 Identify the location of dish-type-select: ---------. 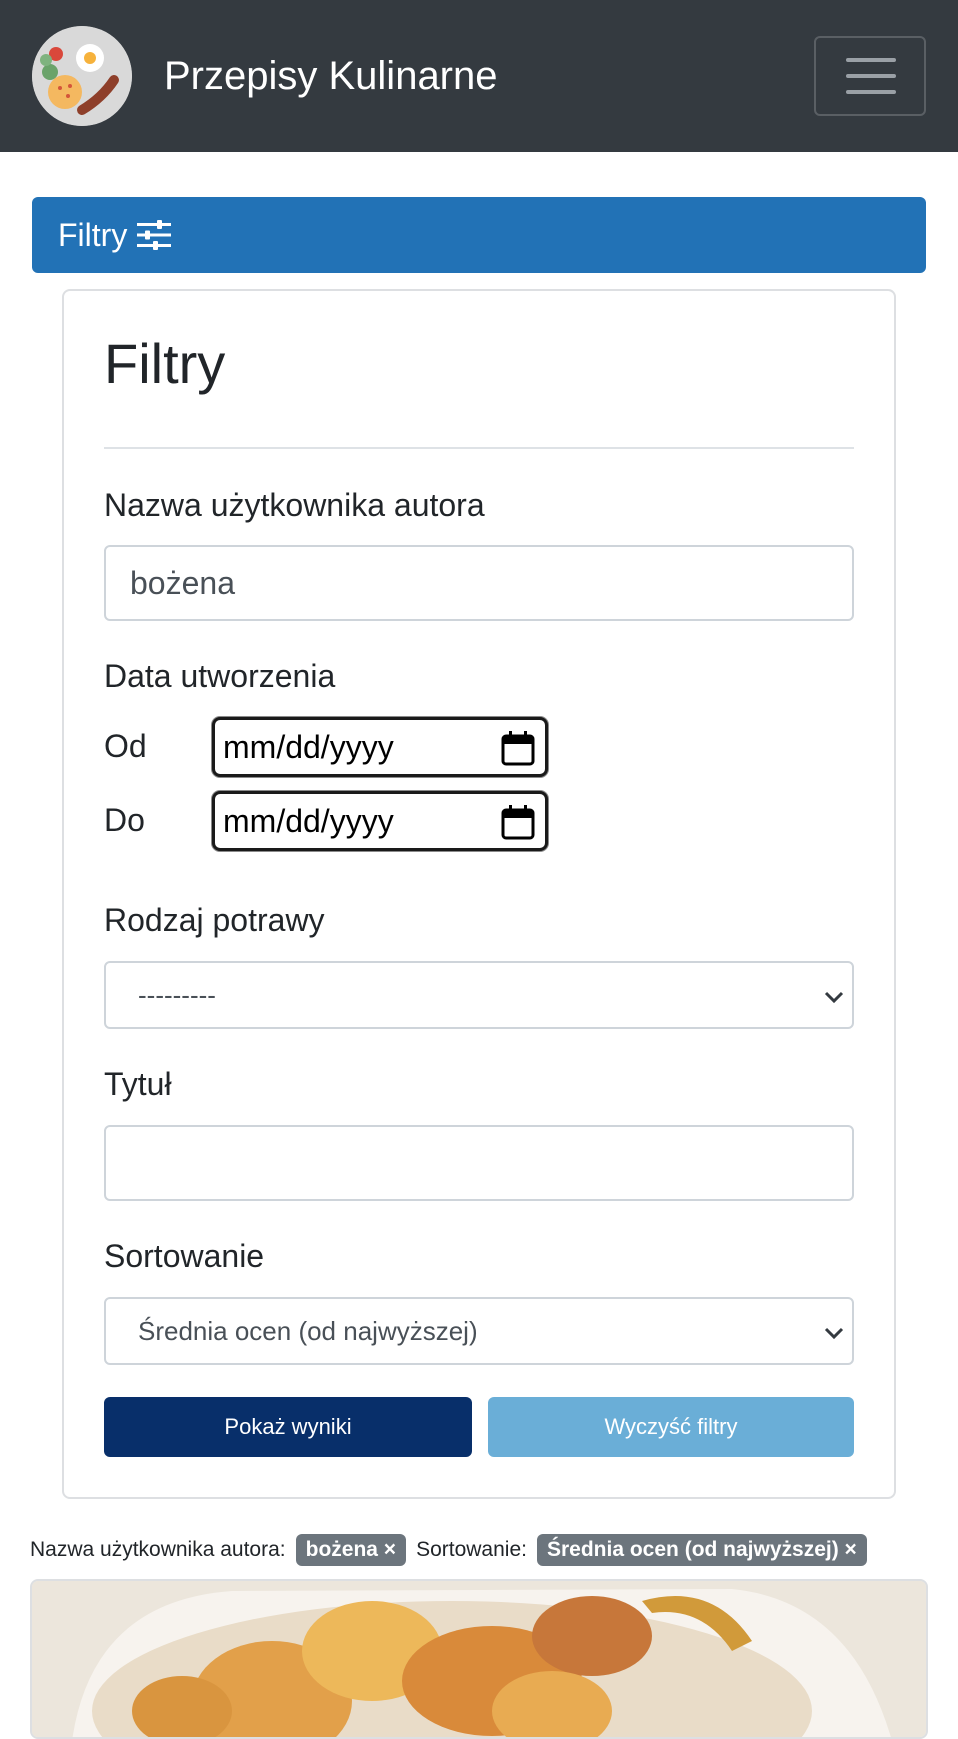
(479, 995).